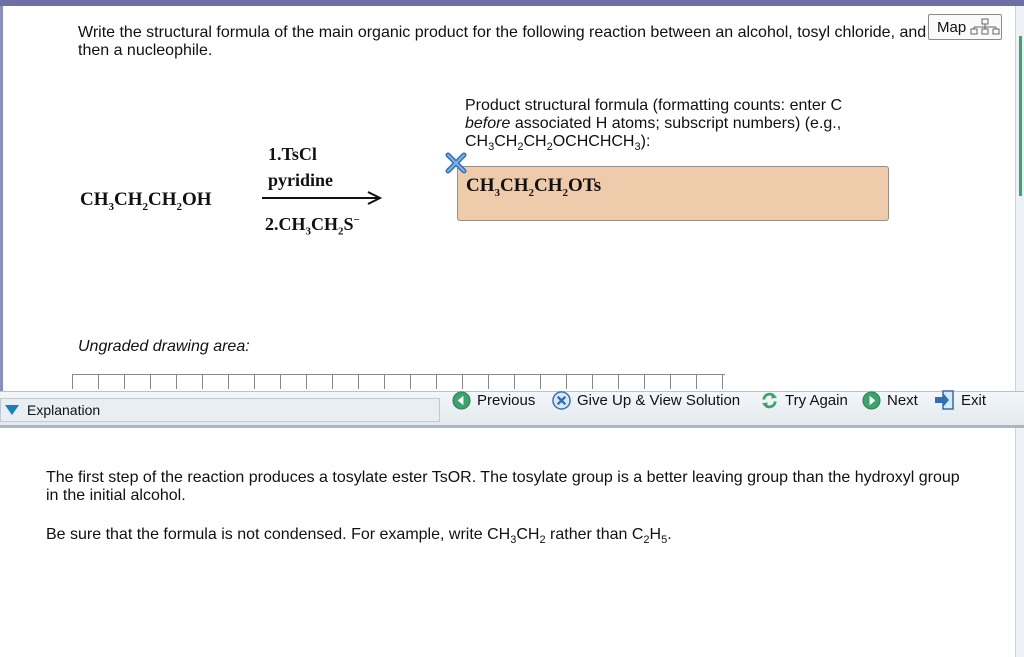 The height and width of the screenshot is (657, 1024). Describe the element at coordinates (292, 154) in the screenshot. I see `reagent-step1-line1: 1.TsCl` at that location.